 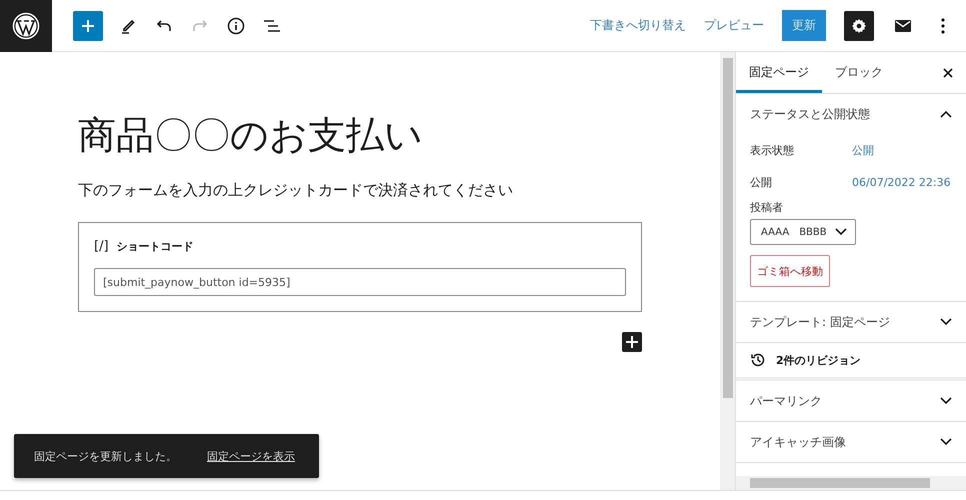 I want to click on snackbar-message: 固定ページを更新しました。, so click(x=105, y=456).